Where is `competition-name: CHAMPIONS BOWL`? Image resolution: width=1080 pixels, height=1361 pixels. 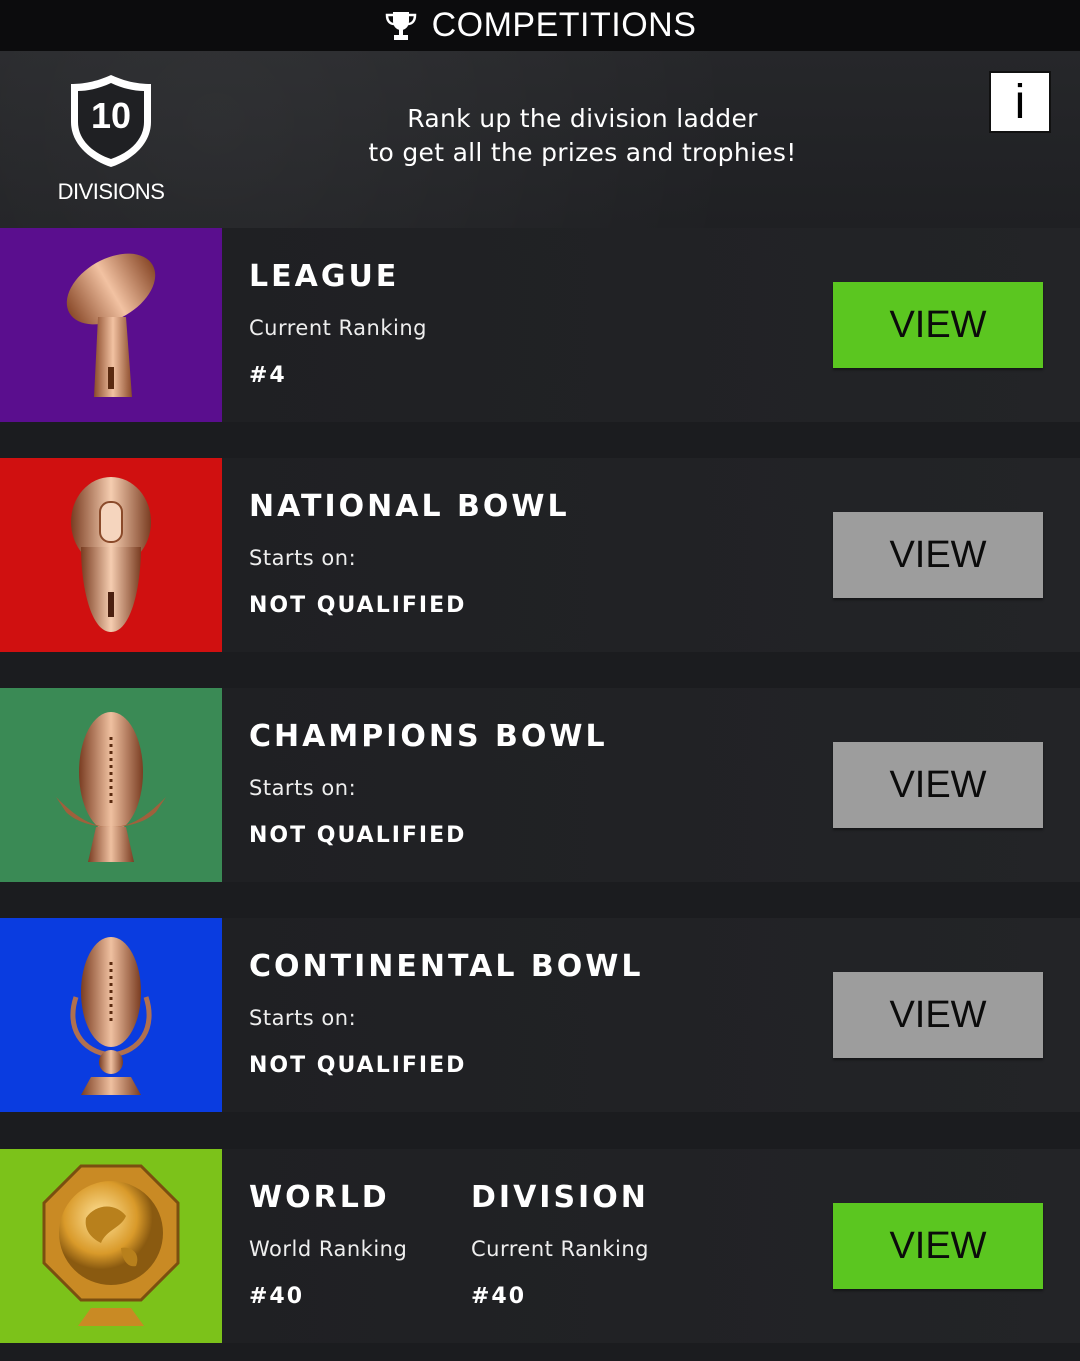 competition-name: CHAMPIONS BOWL is located at coordinates (428, 736).